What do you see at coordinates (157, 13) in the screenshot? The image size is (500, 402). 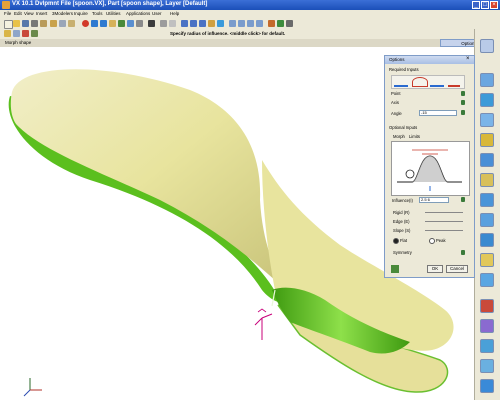 I see `menu-user: User` at bounding box center [157, 13].